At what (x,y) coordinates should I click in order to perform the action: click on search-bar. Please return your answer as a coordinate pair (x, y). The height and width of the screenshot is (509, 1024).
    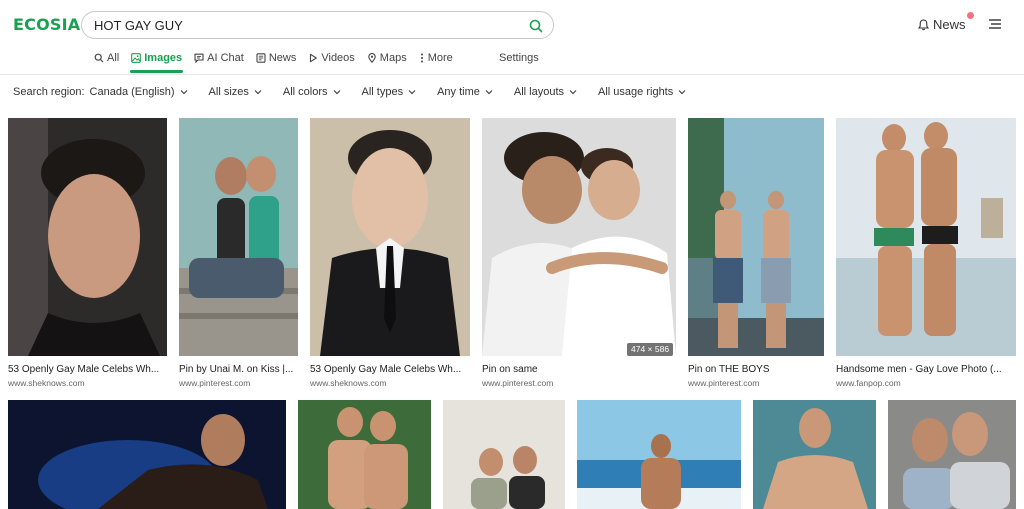
    Looking at the image, I should click on (317, 25).